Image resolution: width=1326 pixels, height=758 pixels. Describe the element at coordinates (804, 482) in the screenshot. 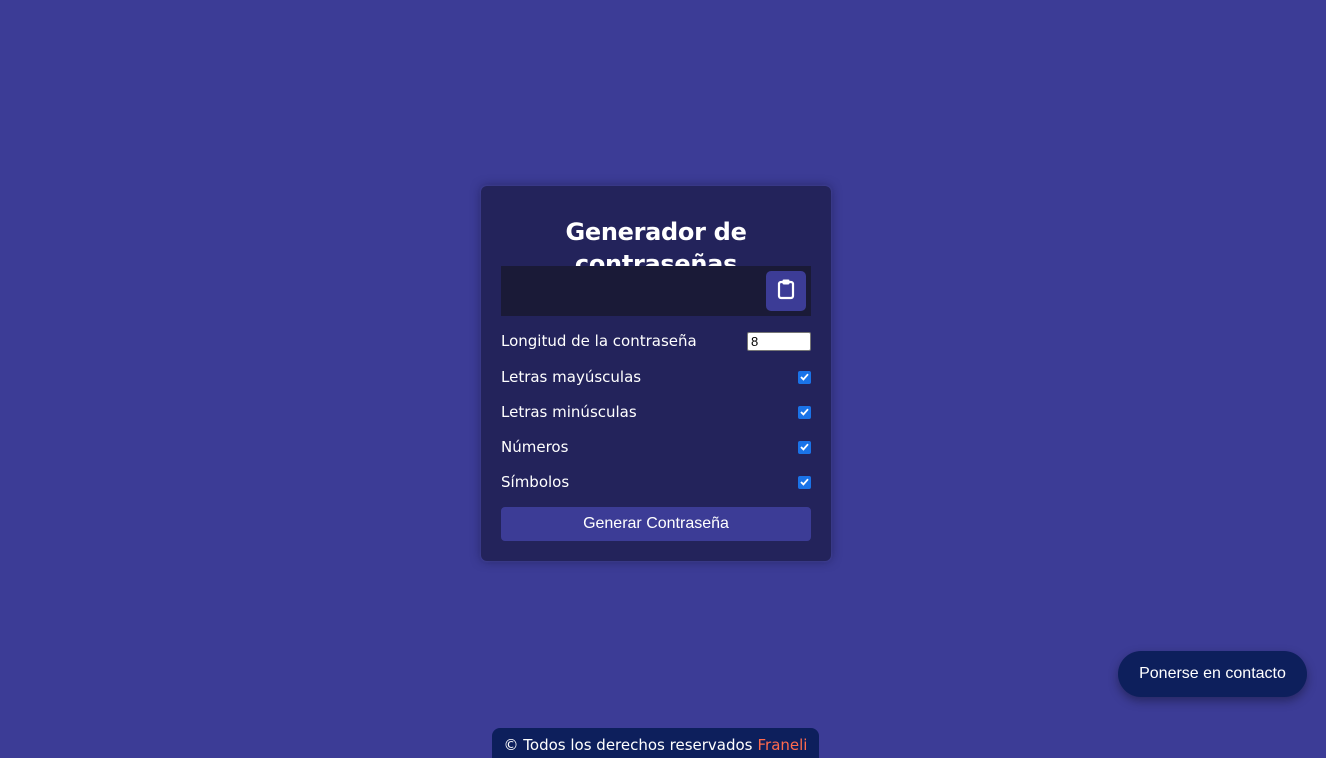

I see `symbols-checkbox` at that location.